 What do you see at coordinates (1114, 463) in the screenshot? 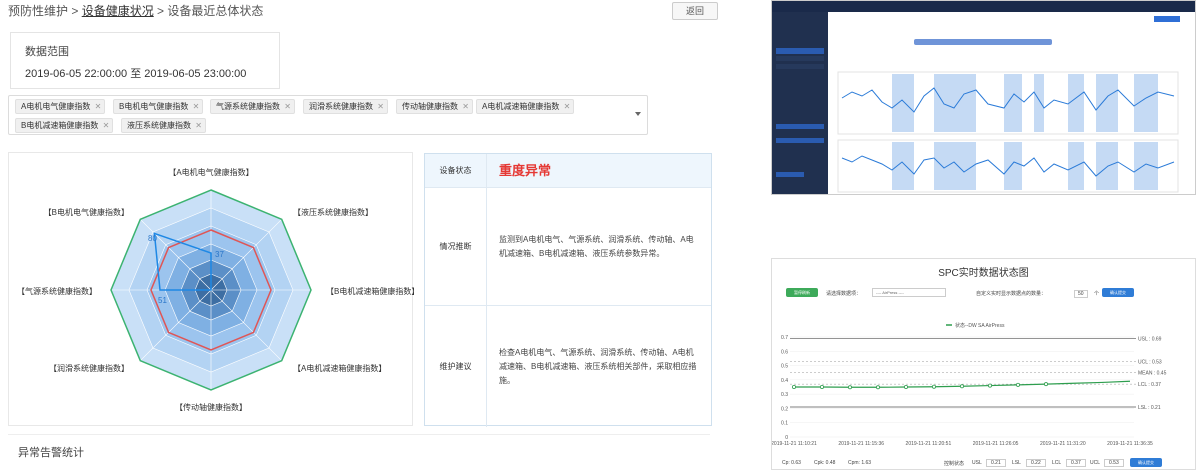
I see `stat-ucl-value: 0.53` at bounding box center [1114, 463].